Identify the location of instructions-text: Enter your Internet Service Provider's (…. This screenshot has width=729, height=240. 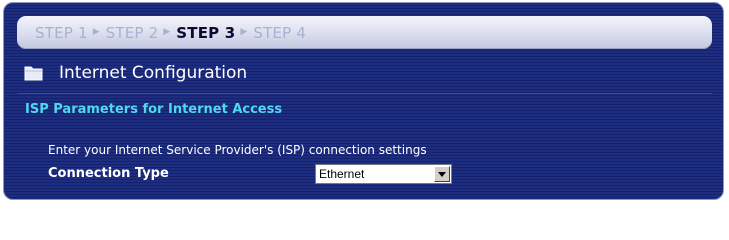
(237, 150).